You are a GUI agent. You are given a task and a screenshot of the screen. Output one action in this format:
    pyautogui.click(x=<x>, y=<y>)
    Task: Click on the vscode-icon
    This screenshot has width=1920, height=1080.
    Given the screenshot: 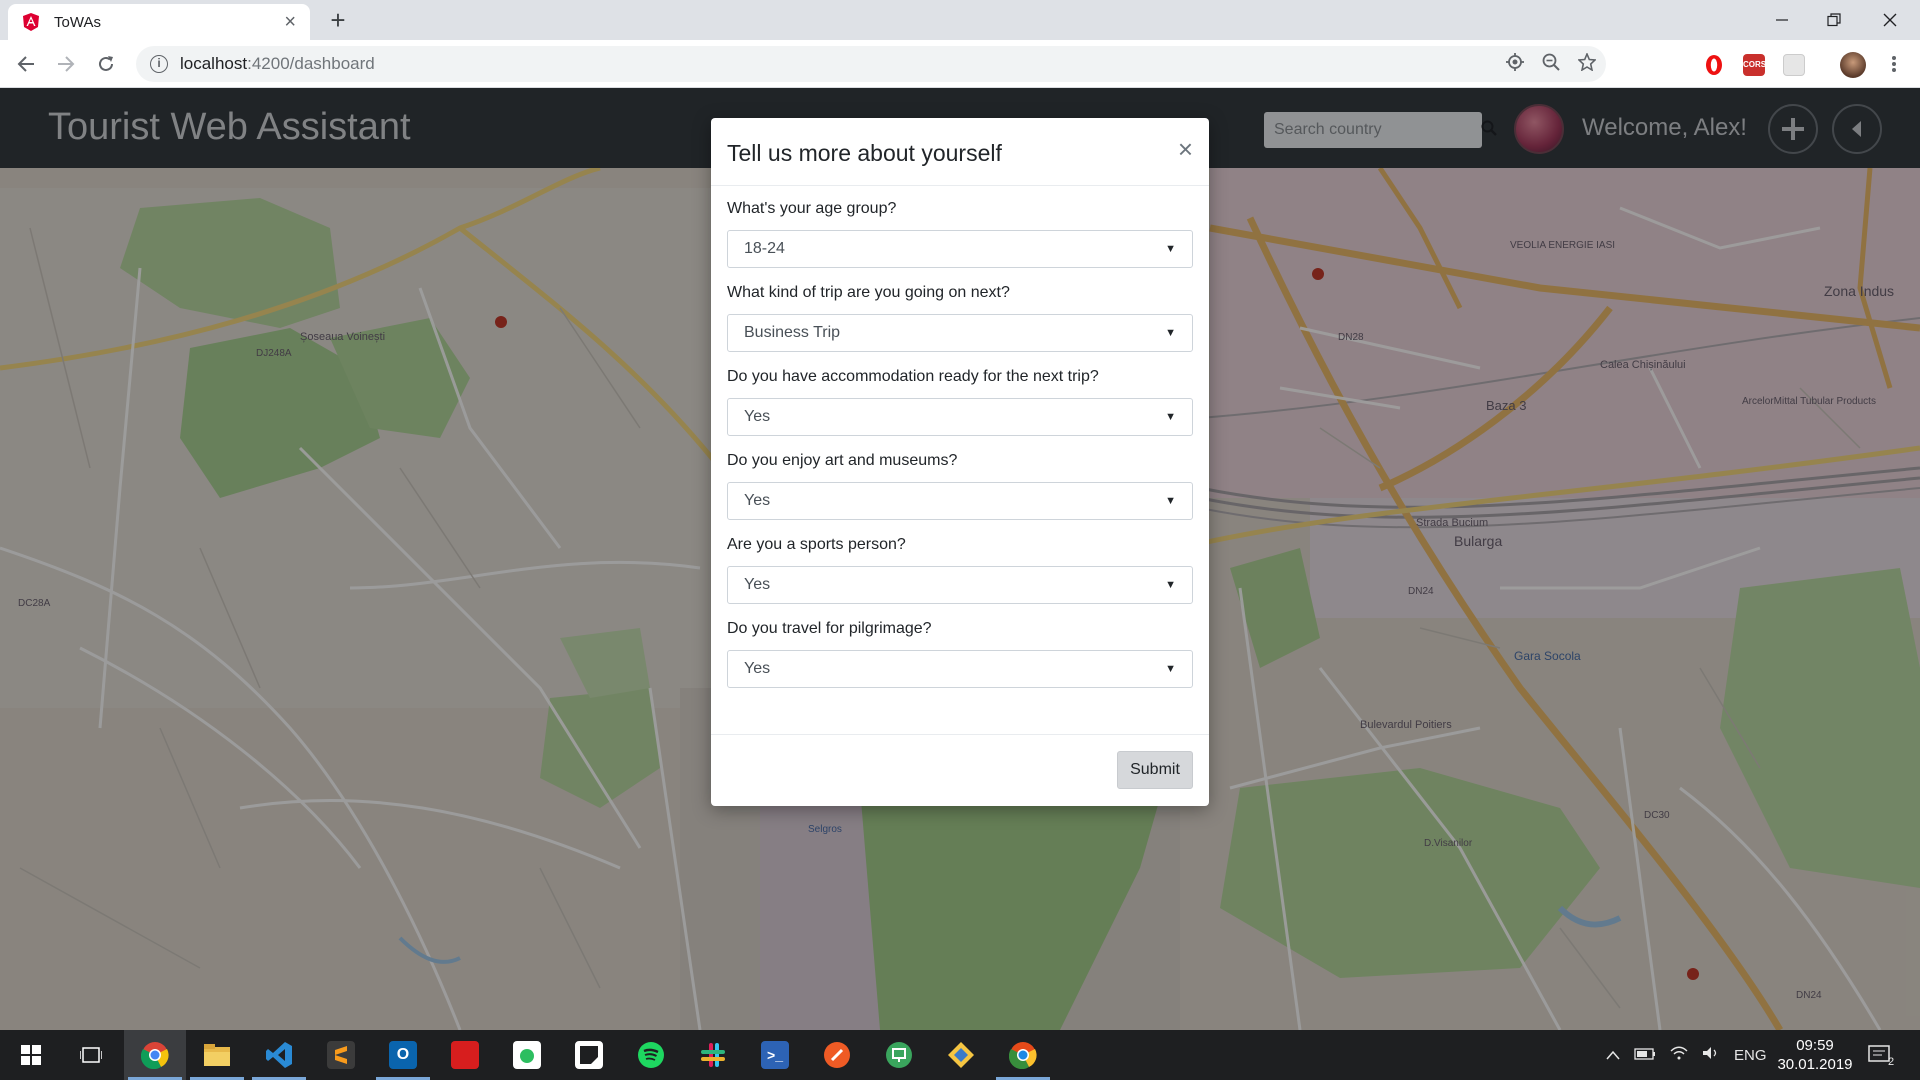 What is the action you would take?
    pyautogui.click(x=279, y=1055)
    